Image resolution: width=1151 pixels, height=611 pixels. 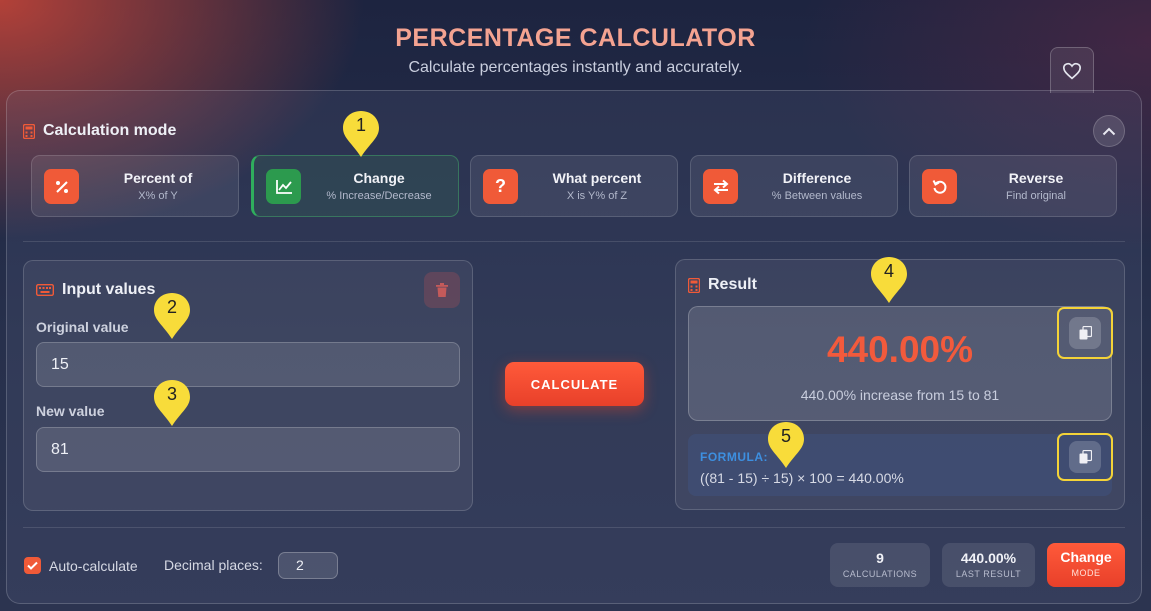 What do you see at coordinates (308, 565) in the screenshot?
I see `decimal-places-input: 2` at bounding box center [308, 565].